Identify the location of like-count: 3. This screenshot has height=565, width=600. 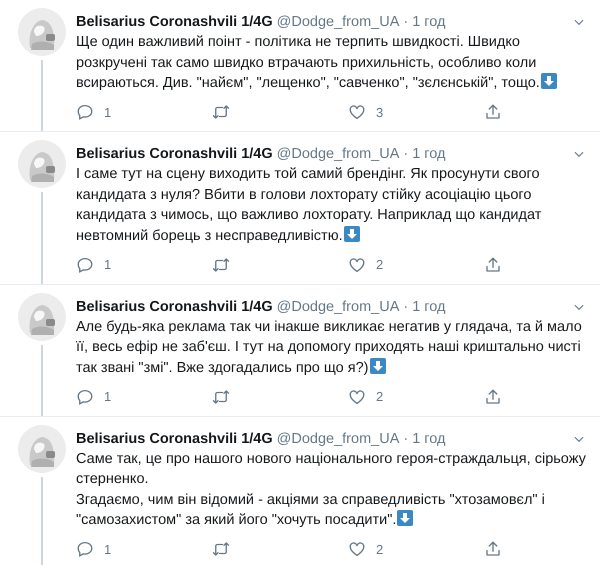
(380, 113).